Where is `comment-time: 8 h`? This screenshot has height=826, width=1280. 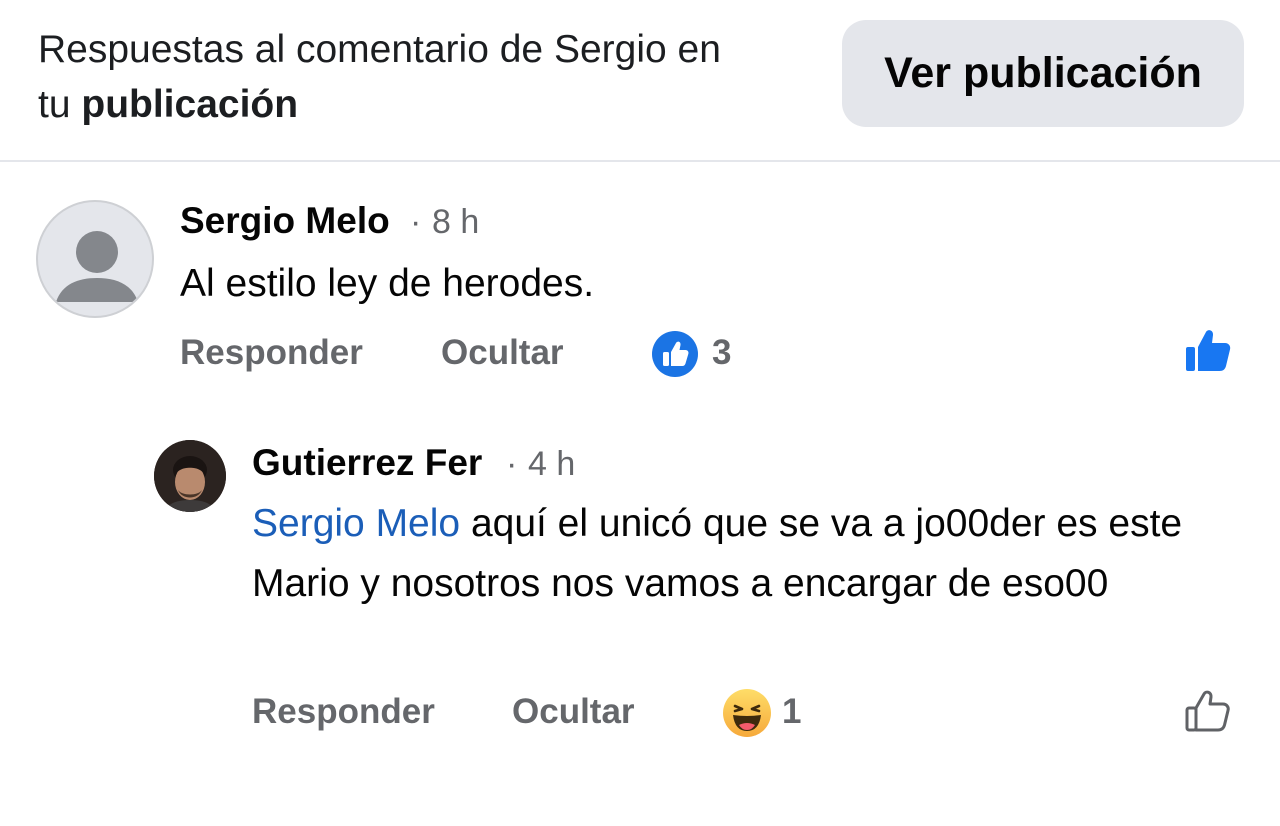
comment-time: 8 h is located at coordinates (455, 222).